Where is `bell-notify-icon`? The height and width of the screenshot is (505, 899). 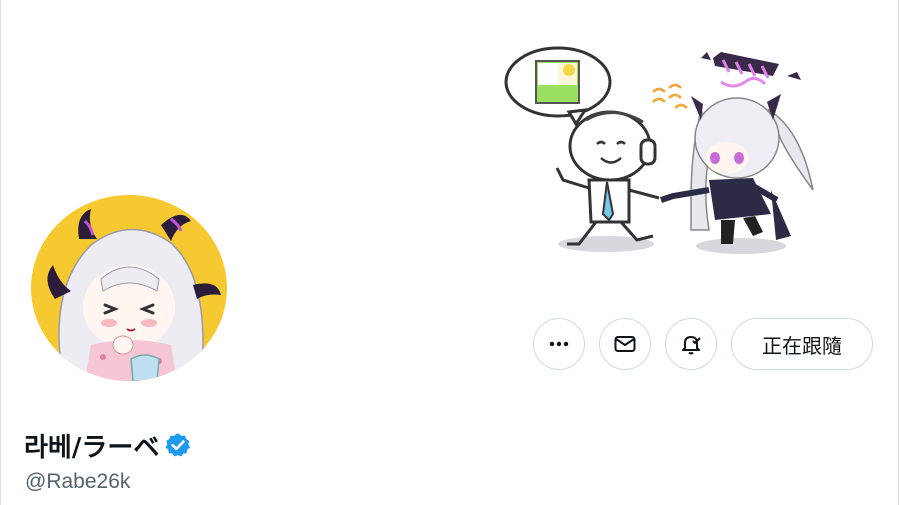
bell-notify-icon is located at coordinates (691, 345).